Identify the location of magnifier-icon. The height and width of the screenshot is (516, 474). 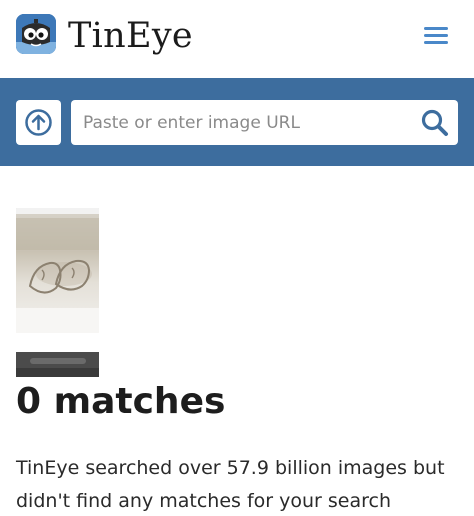
(434, 122).